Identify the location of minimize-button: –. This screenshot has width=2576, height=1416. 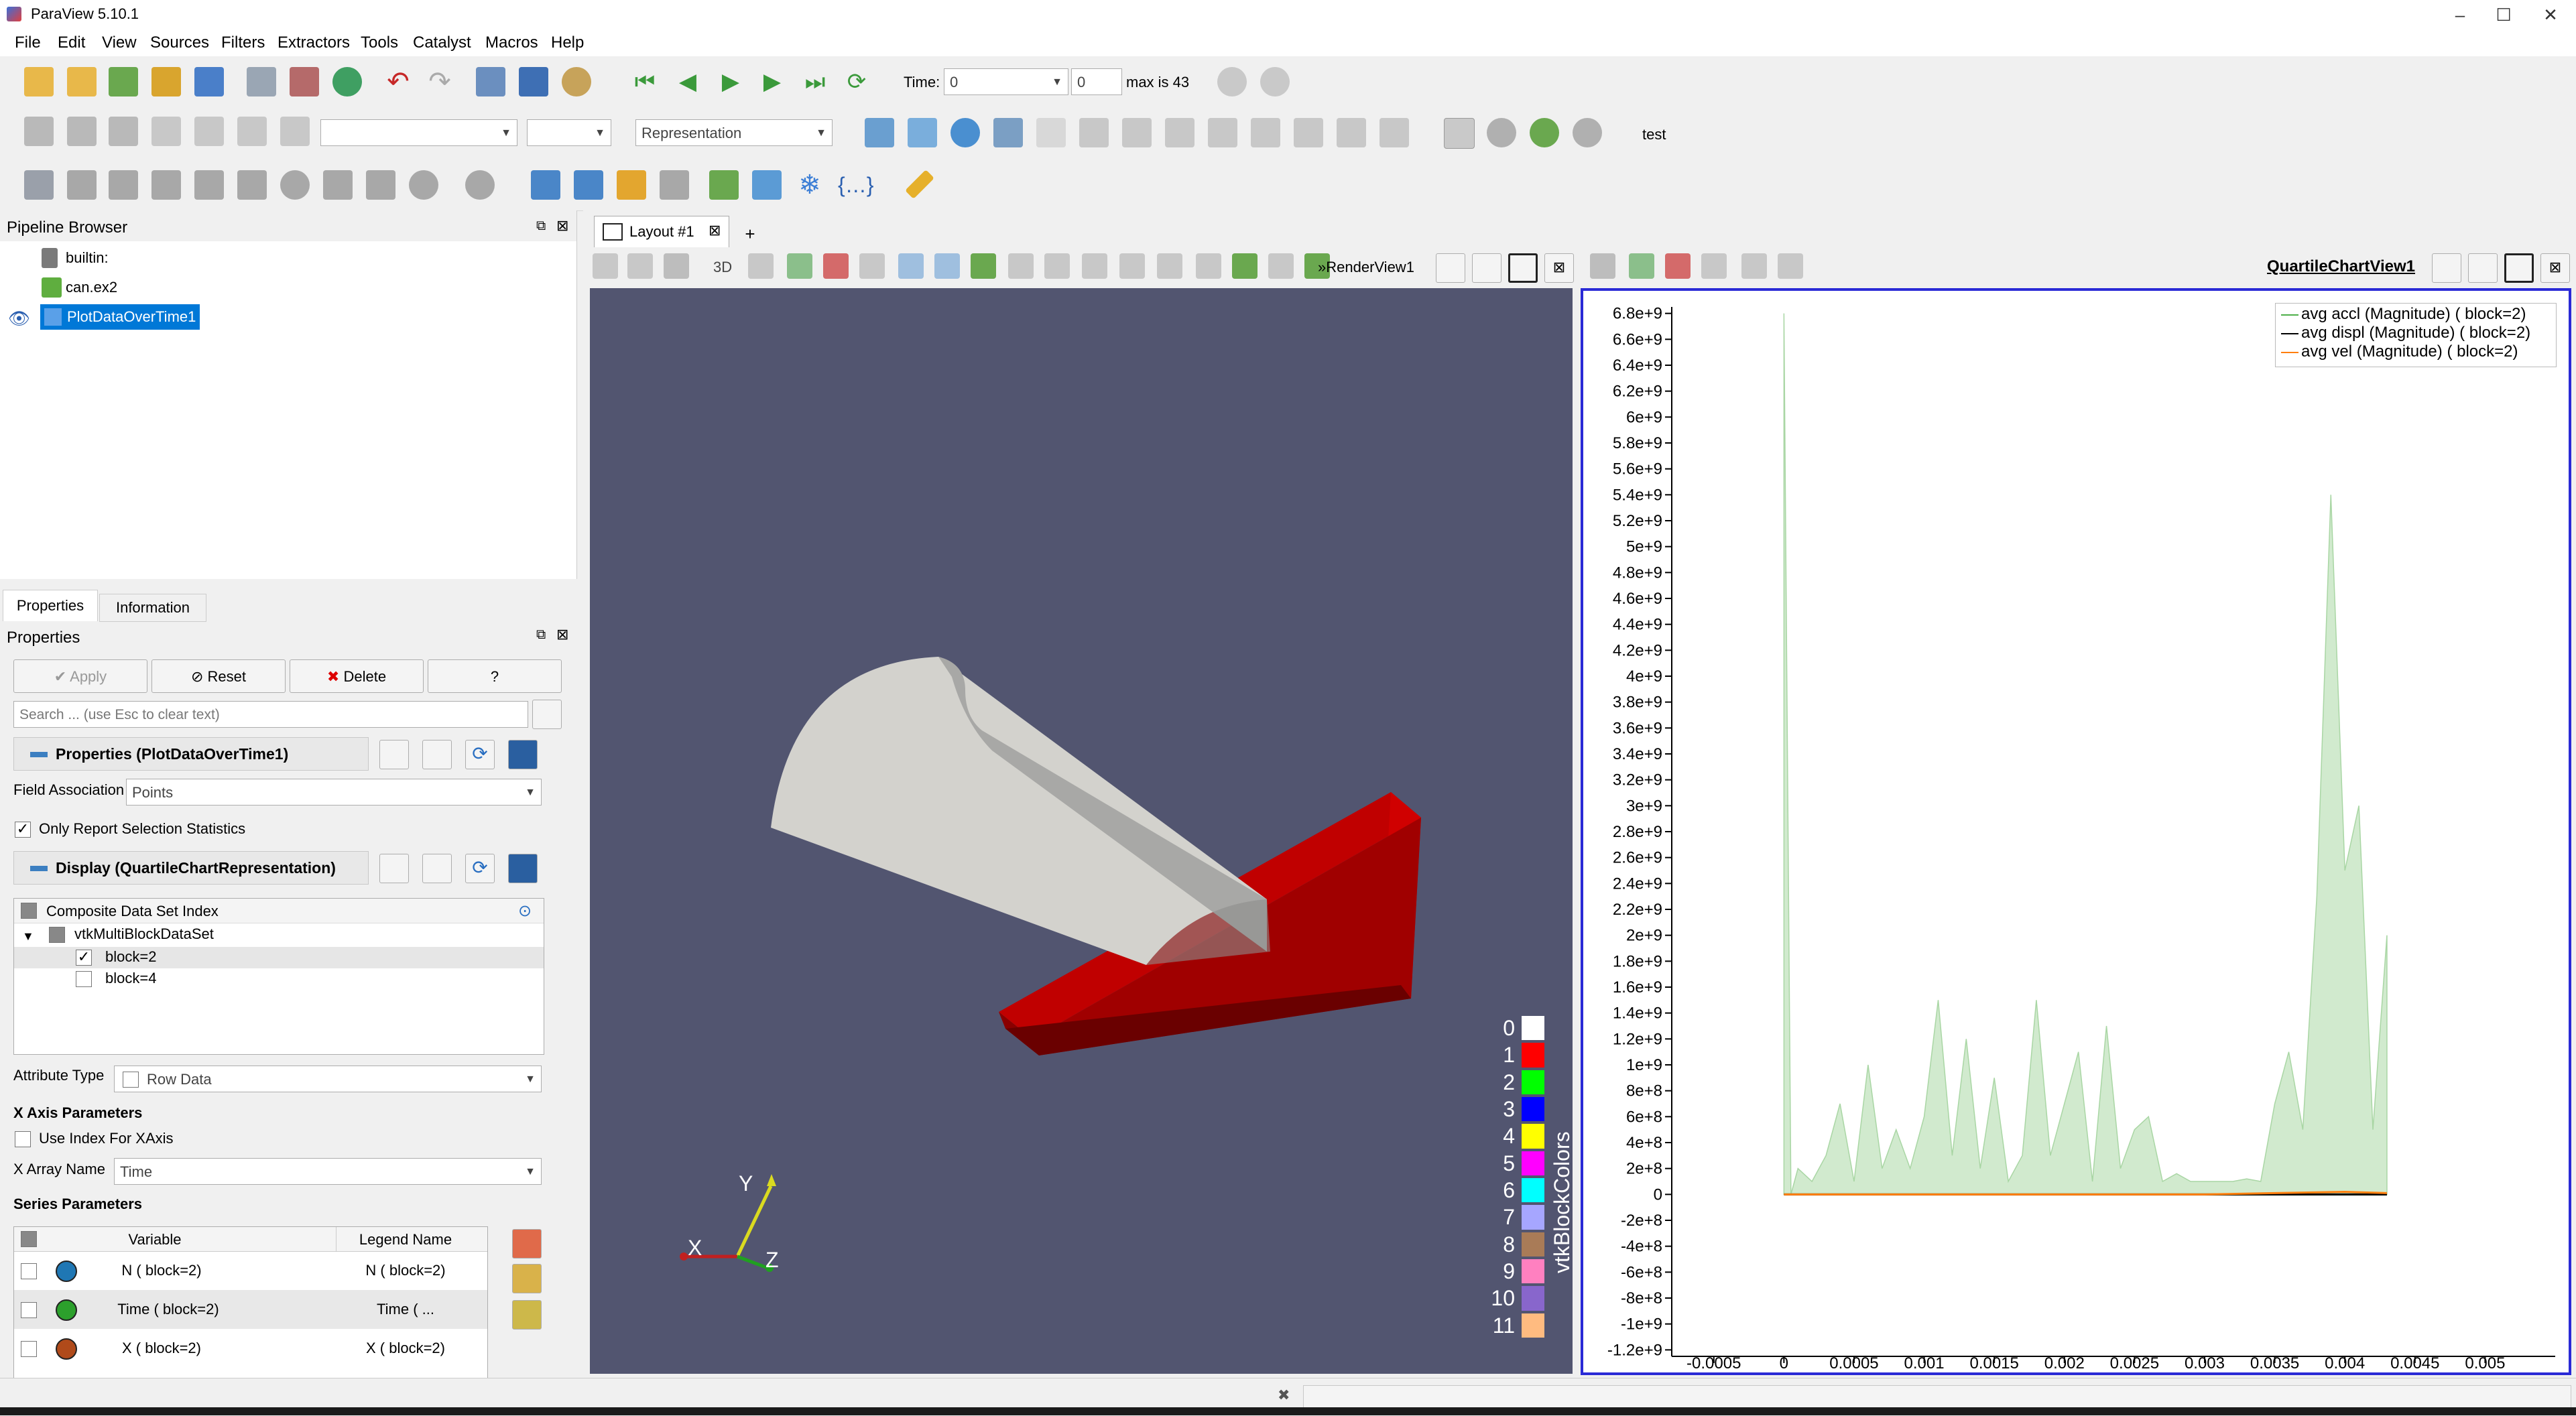
(2460, 15).